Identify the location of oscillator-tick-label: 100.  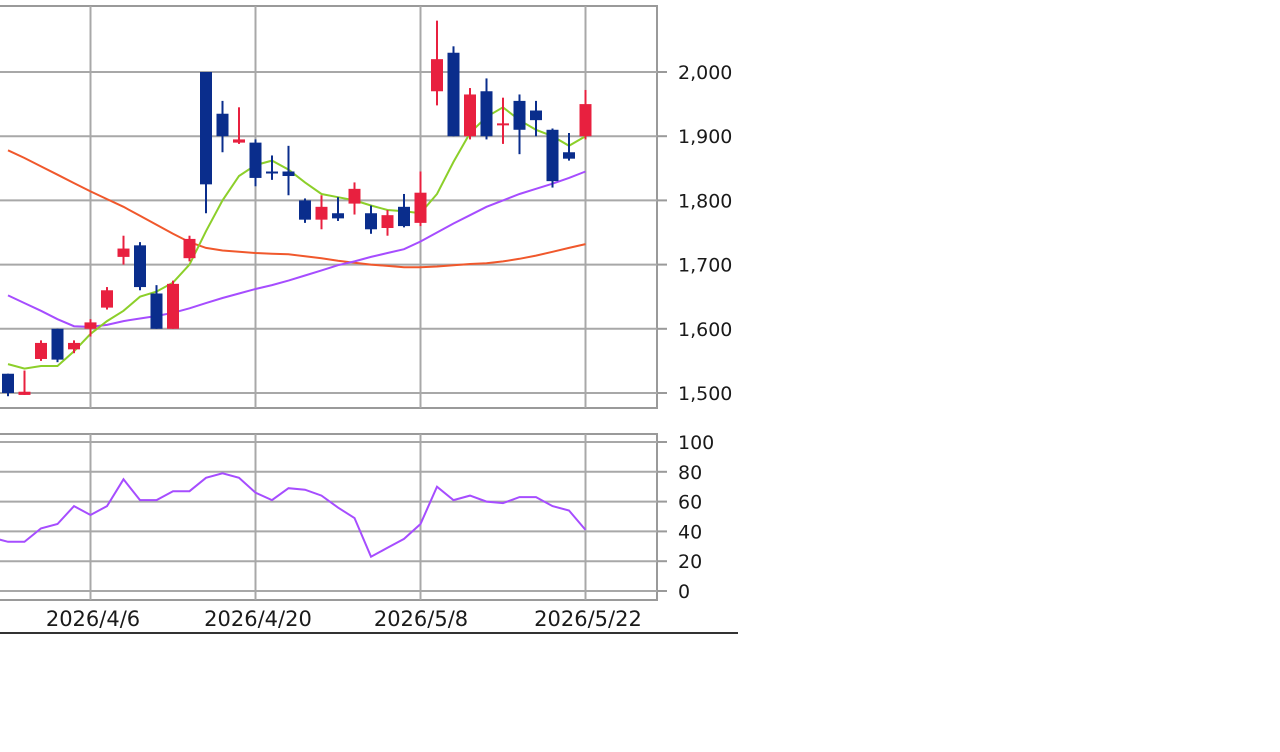
(696, 443).